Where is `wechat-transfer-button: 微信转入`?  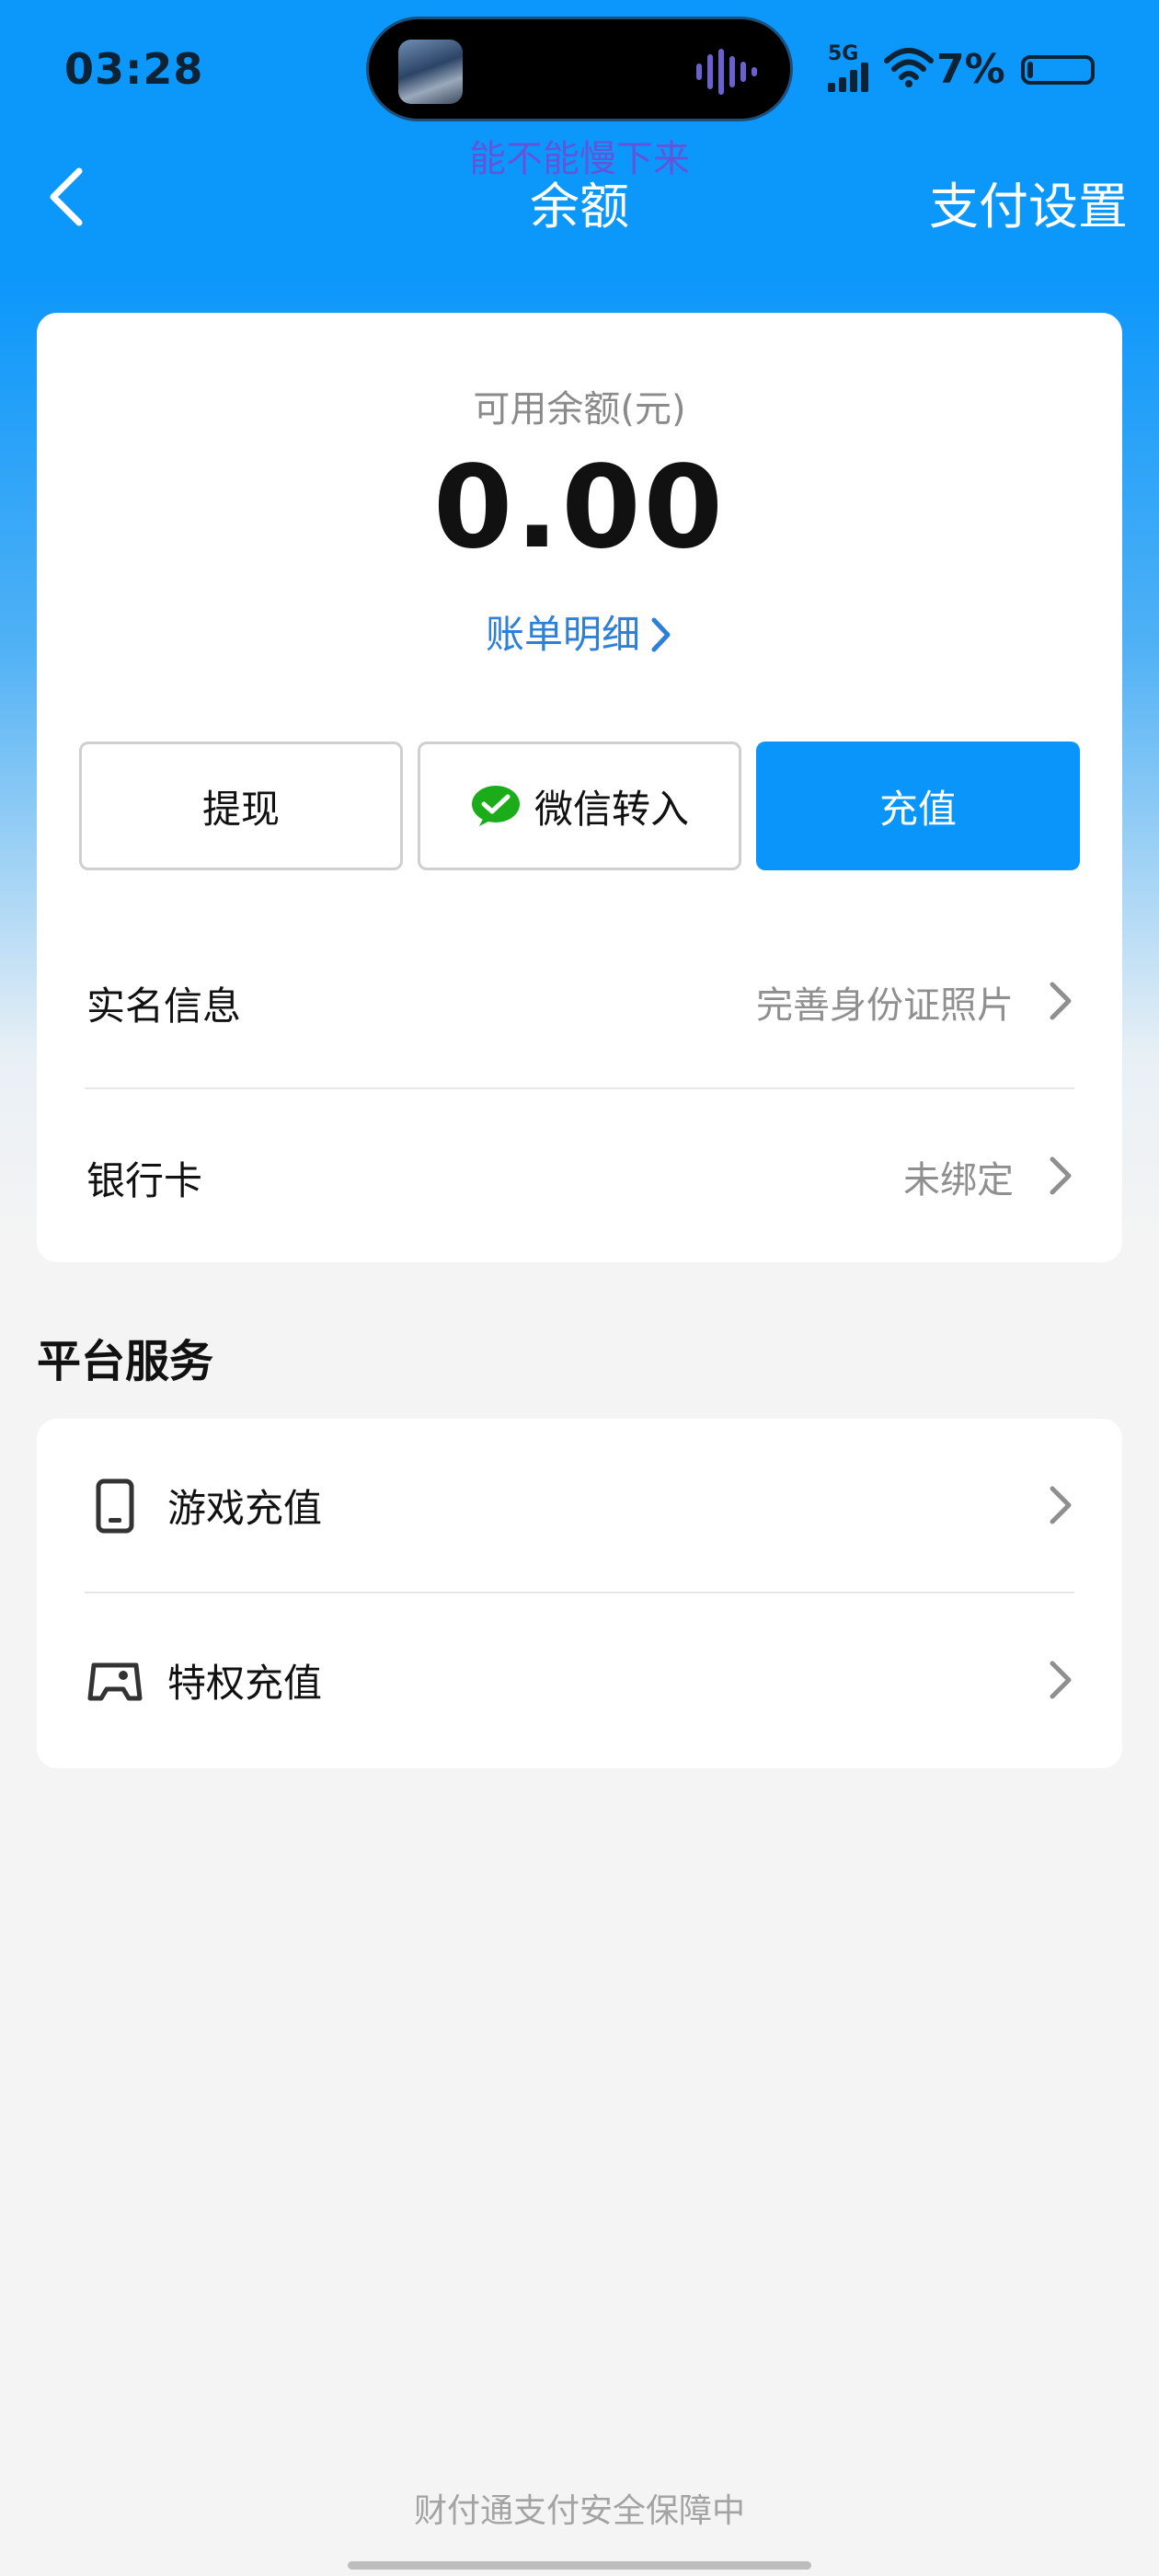 wechat-transfer-button: 微信转入 is located at coordinates (579, 806).